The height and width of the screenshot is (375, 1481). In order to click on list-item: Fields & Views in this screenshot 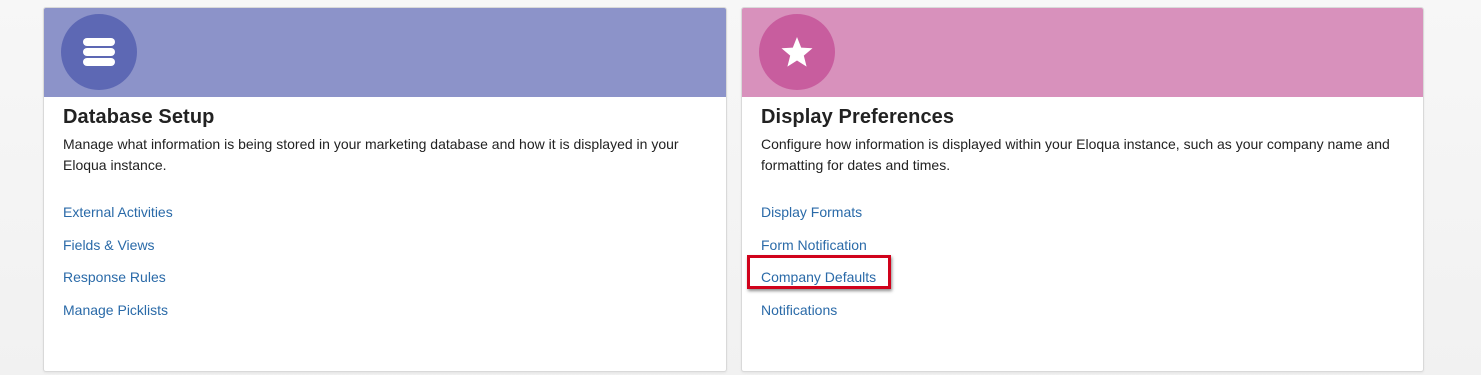, I will do `click(118, 251)`.